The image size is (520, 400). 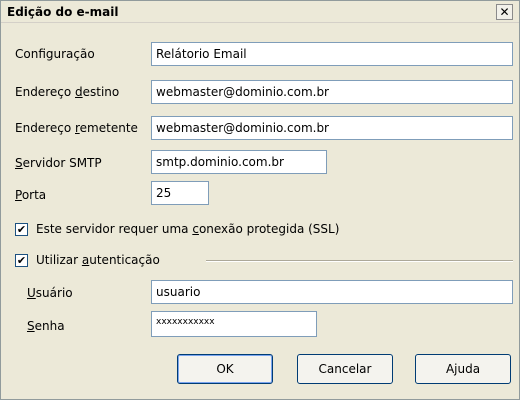 What do you see at coordinates (345, 369) in the screenshot?
I see `cancel-button: Cancelar` at bounding box center [345, 369].